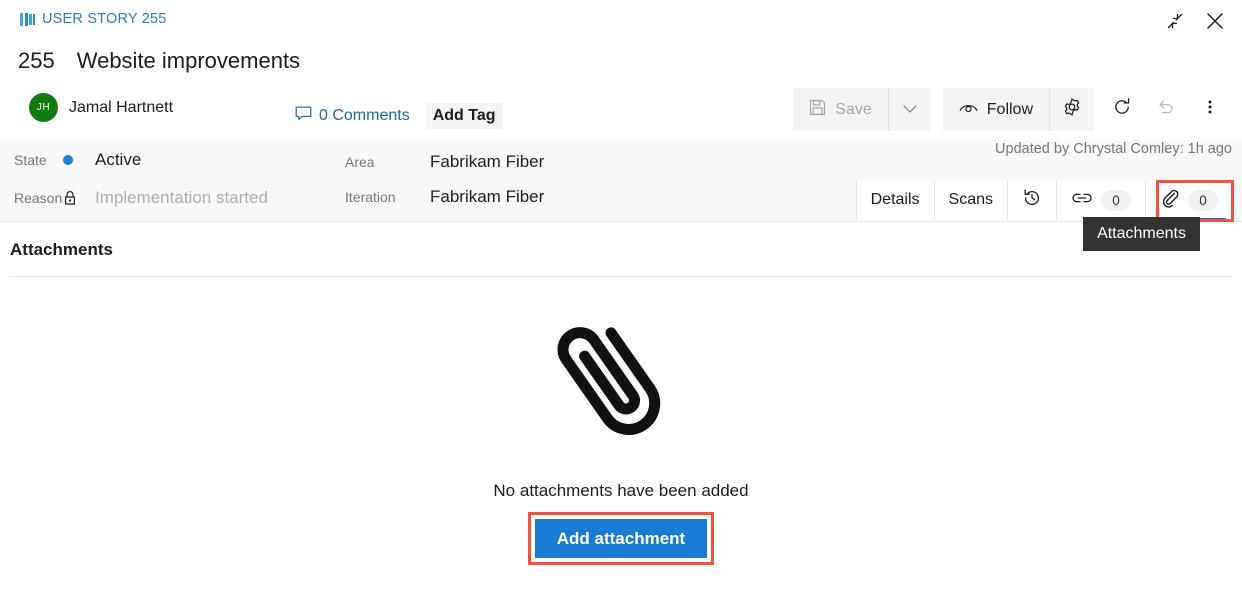  I want to click on field-iteration: Iteration Fabrikam Fiber, so click(444, 197).